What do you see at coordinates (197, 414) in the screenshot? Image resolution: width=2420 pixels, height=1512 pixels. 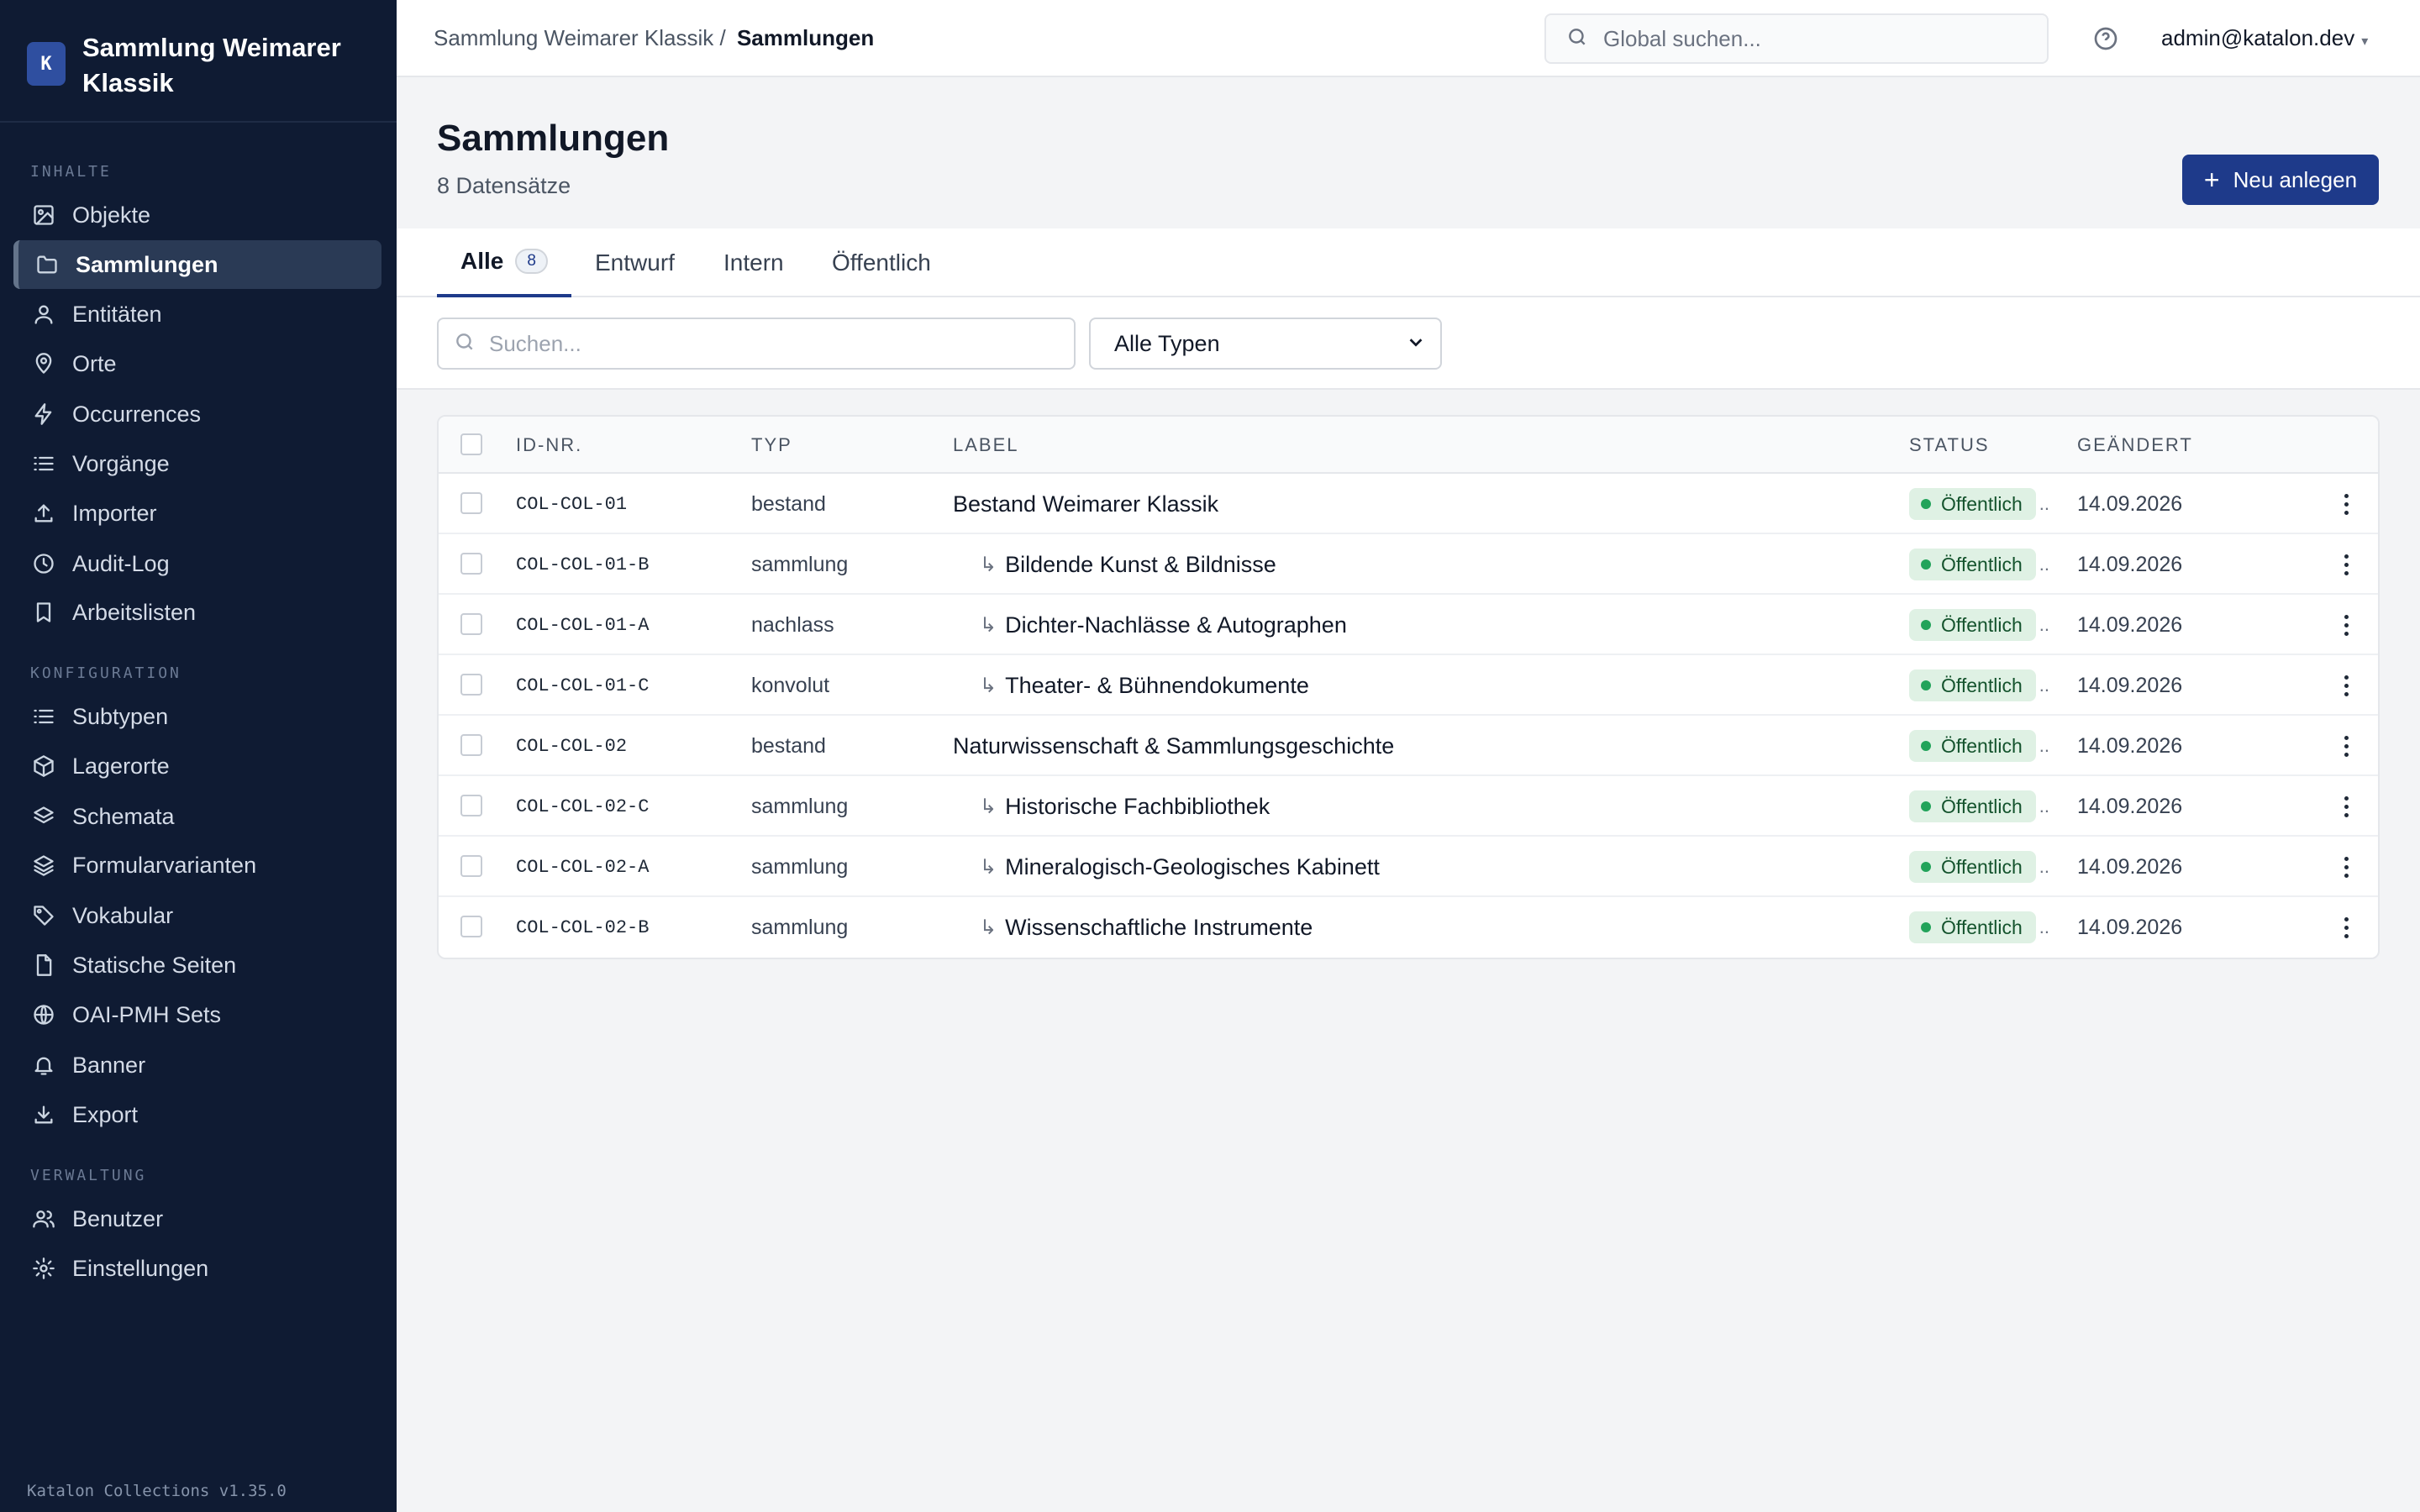 I see `sidebar-item-occurrences: Occurrences` at bounding box center [197, 414].